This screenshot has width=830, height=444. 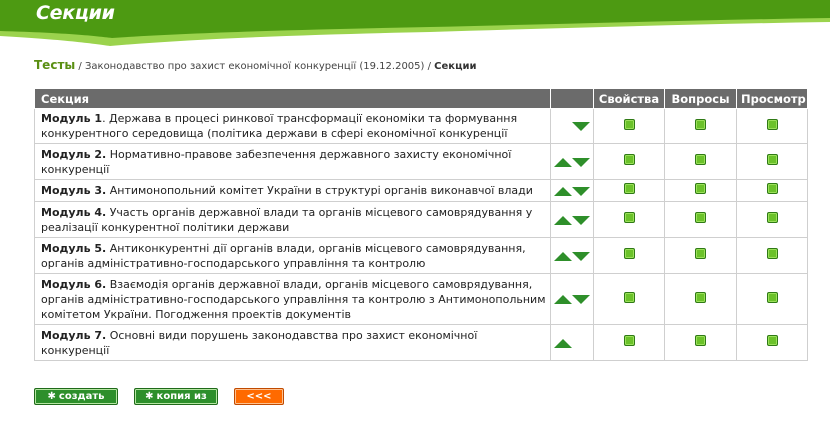 What do you see at coordinates (54, 65) in the screenshot?
I see `breadcrumb-tests-link: Тесты` at bounding box center [54, 65].